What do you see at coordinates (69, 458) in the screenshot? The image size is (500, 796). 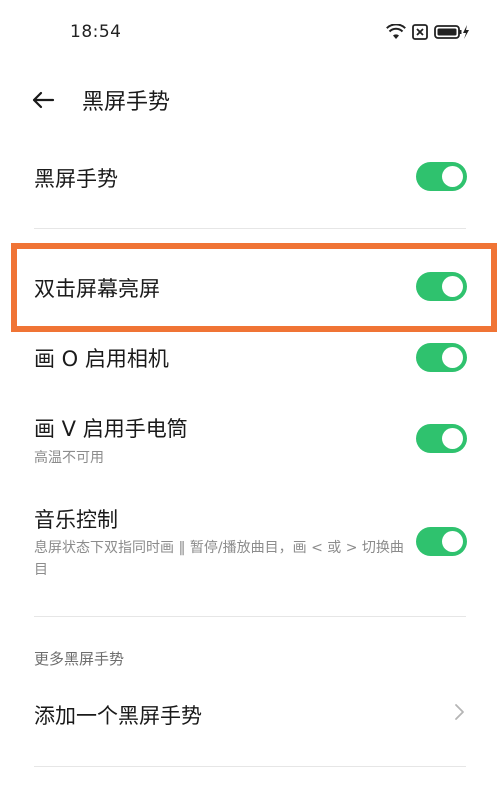 I see `setting-sublabel: 高温不可用` at bounding box center [69, 458].